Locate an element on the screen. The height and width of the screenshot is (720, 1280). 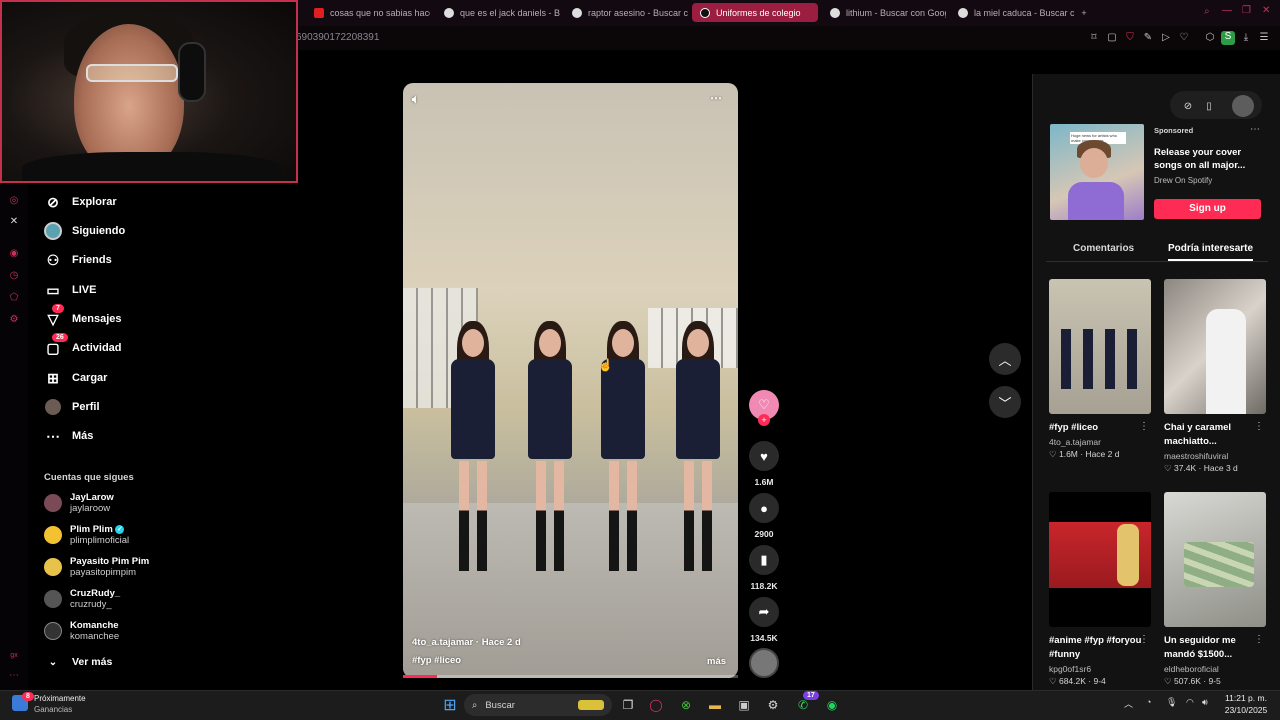
translate-icon: ✎ is located at coordinates (1148, 38).